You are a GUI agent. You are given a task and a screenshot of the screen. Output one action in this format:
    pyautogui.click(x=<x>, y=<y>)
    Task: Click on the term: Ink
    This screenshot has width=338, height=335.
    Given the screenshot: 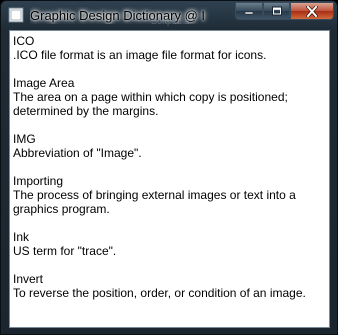 What is the action you would take?
    pyautogui.click(x=21, y=237)
    